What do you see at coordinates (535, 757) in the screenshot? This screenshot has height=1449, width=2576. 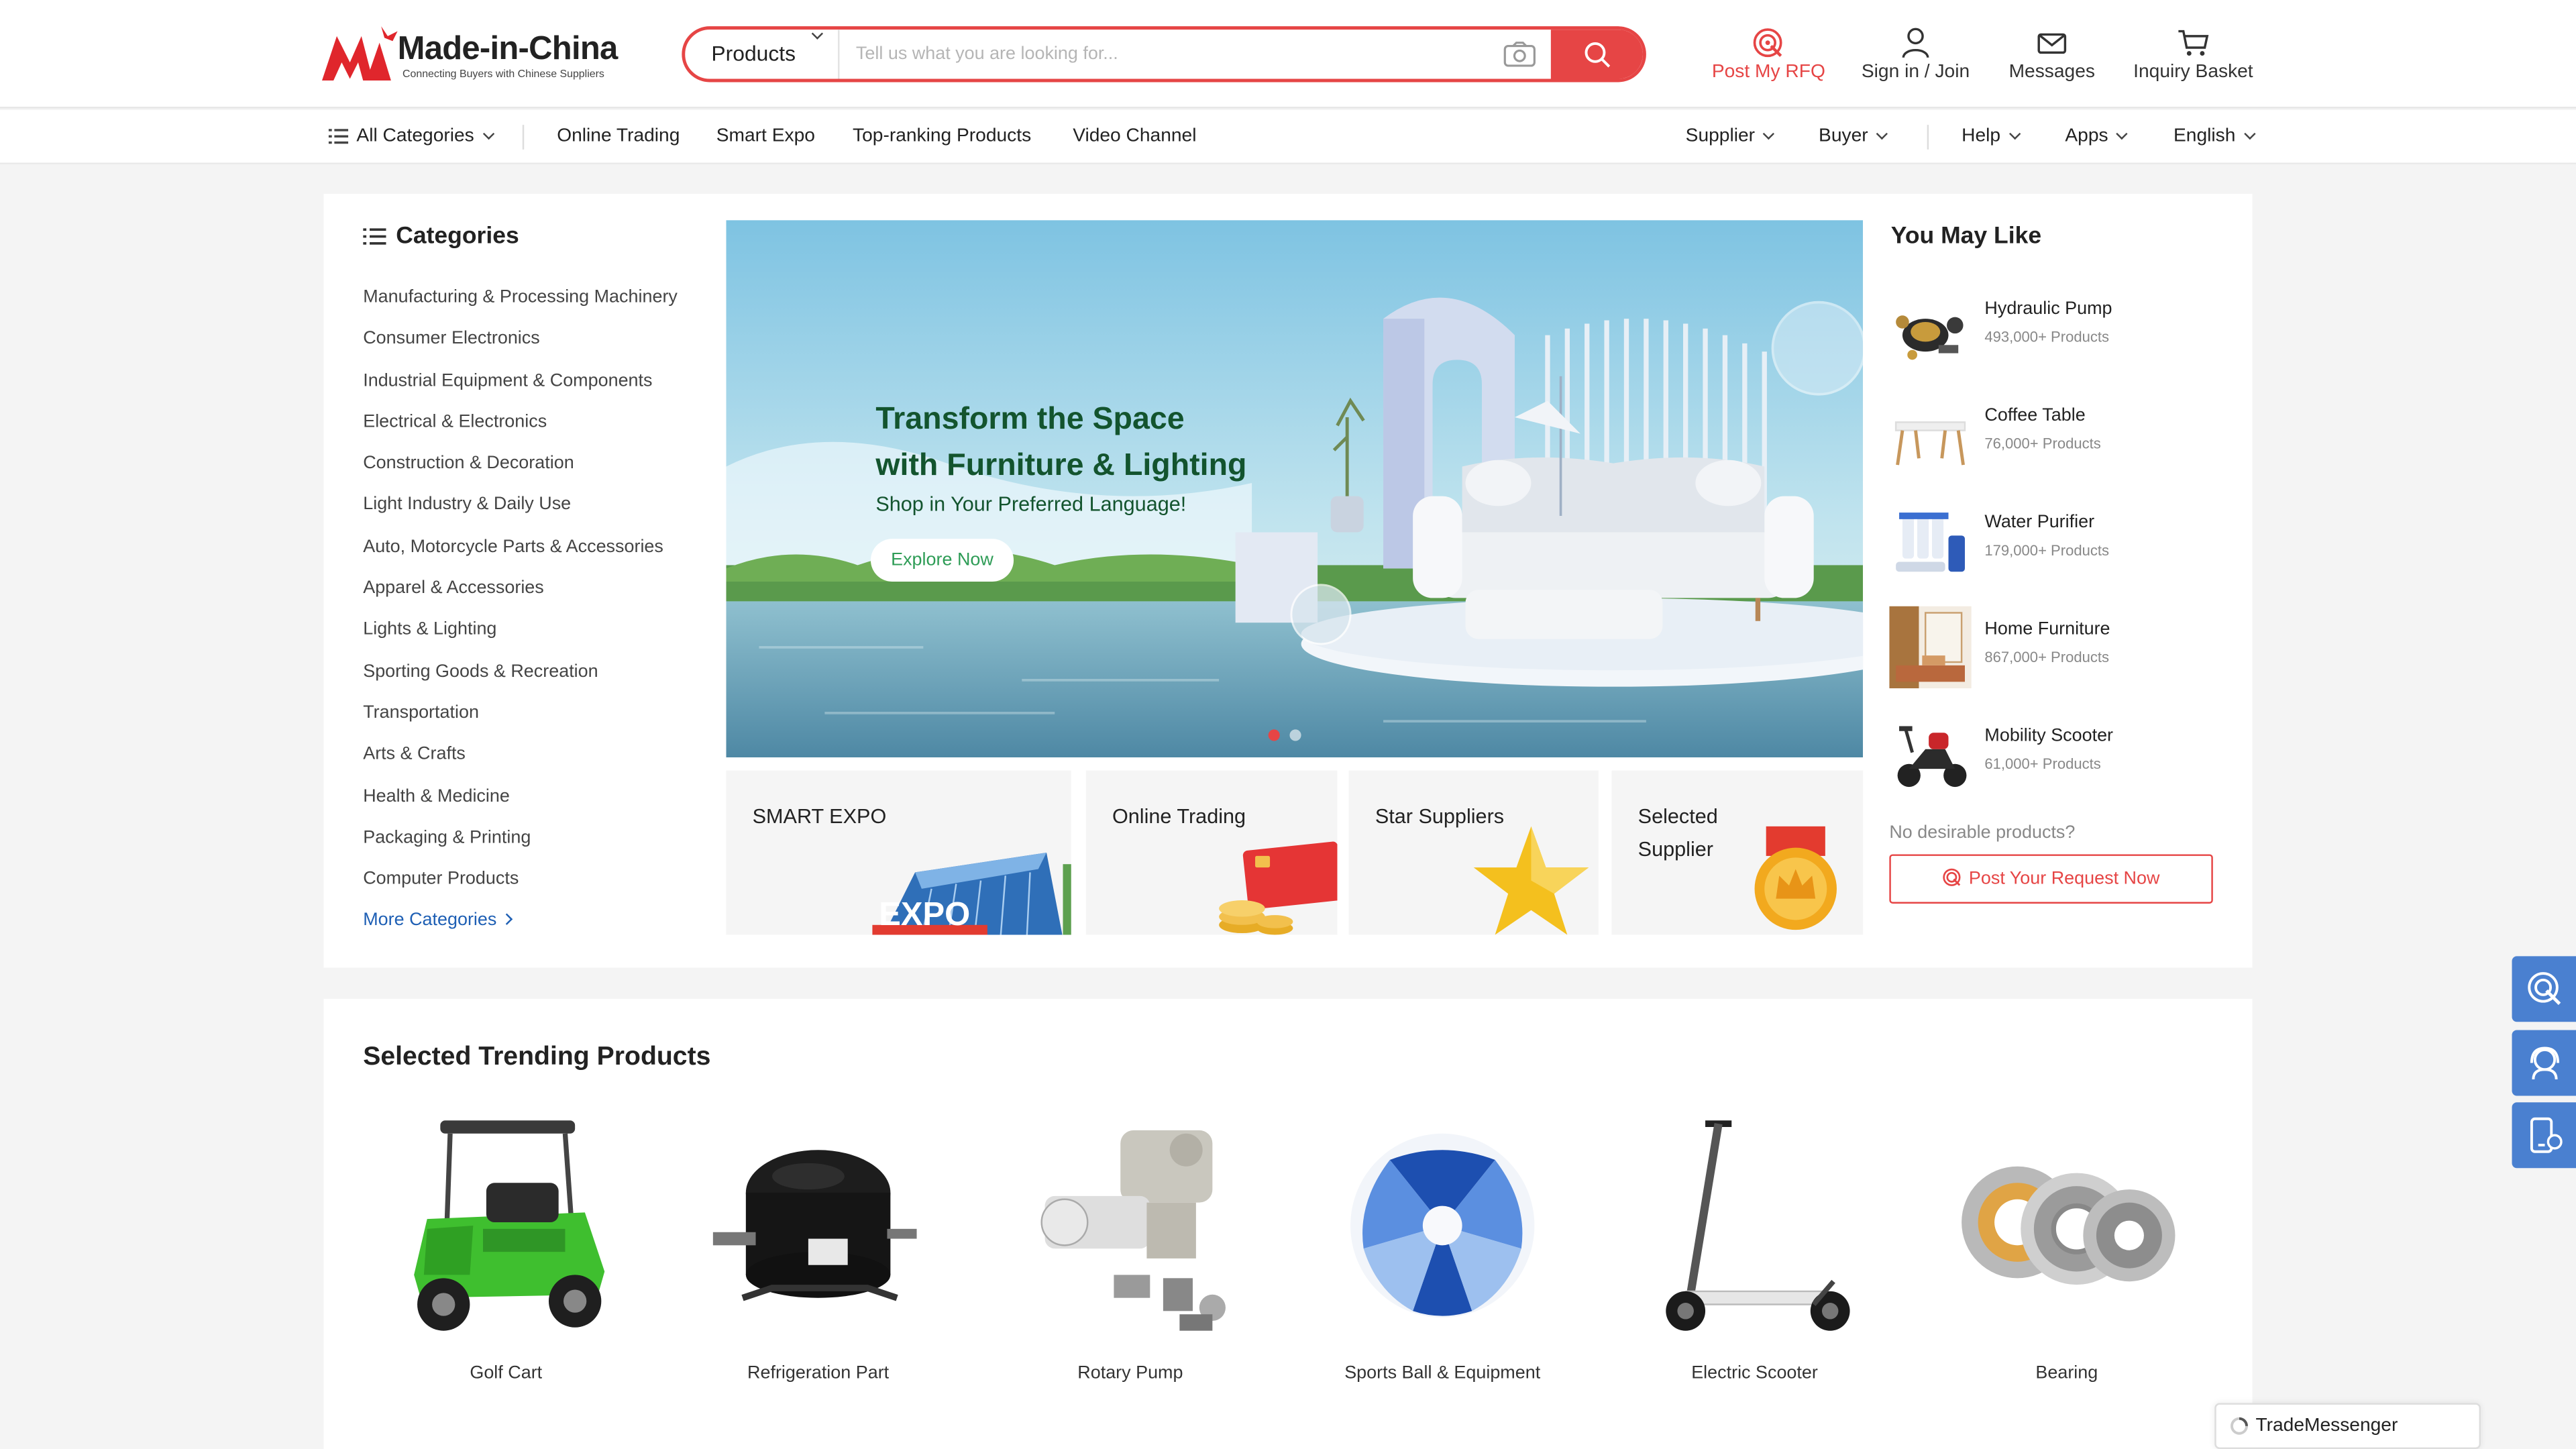 I see `category-item: Arts & Crafts` at bounding box center [535, 757].